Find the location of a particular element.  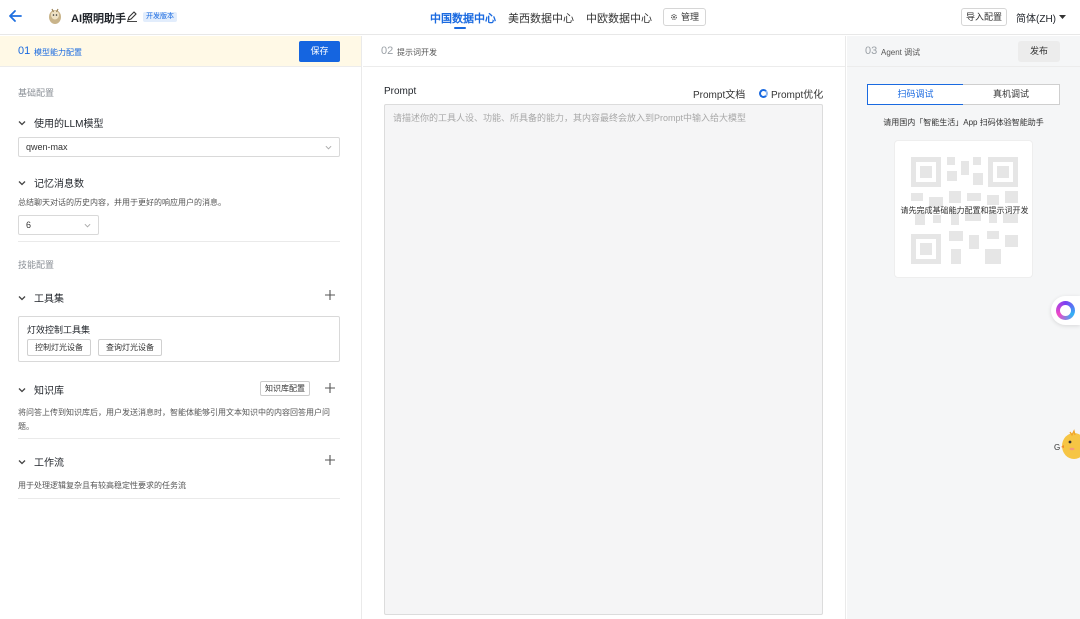

manage-label: 管理 is located at coordinates (690, 17).